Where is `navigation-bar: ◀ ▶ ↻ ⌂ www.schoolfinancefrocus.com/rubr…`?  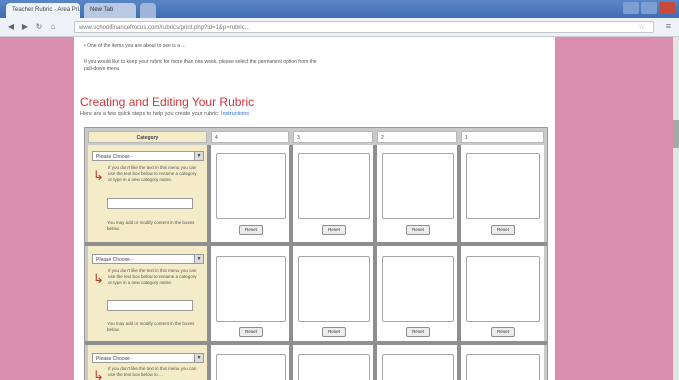
navigation-bar: ◀ ▶ ↻ ⌂ www.schoolfinancefrocus.com/rubr… is located at coordinates (339, 27).